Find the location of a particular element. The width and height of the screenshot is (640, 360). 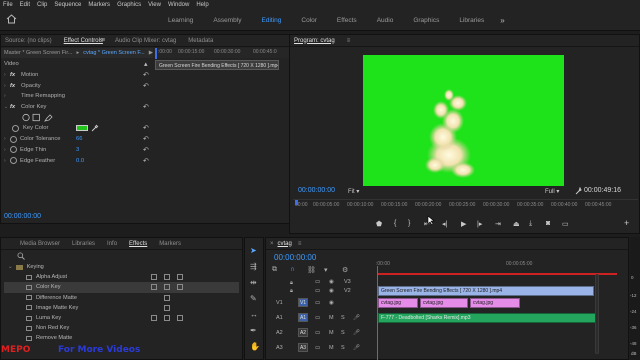

tab-info: Info is located at coordinates (112, 244).